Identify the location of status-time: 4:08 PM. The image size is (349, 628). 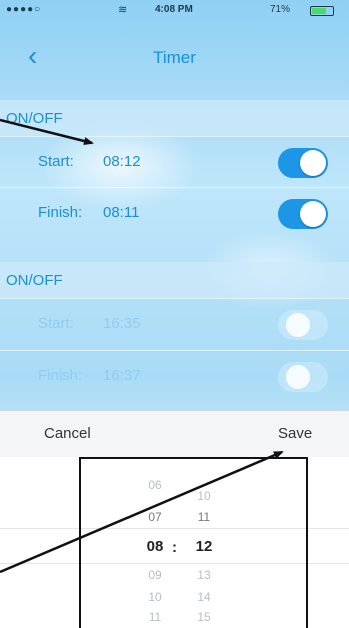
(174, 9).